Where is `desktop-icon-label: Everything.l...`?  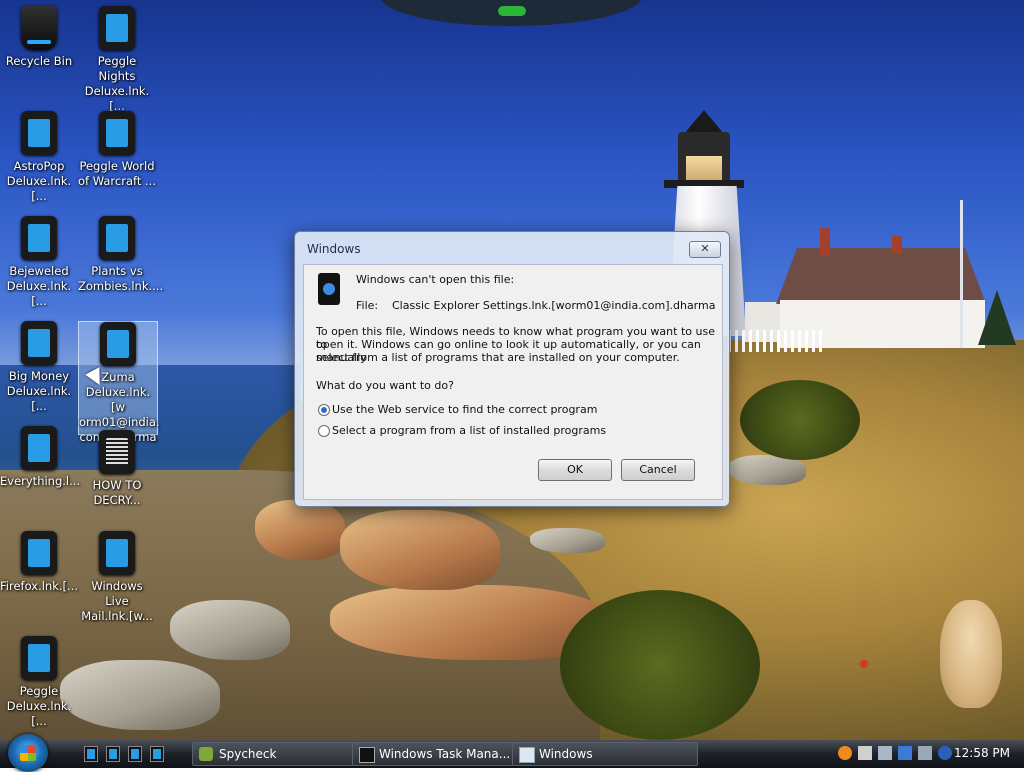 desktop-icon-label: Everything.l... is located at coordinates (40, 481).